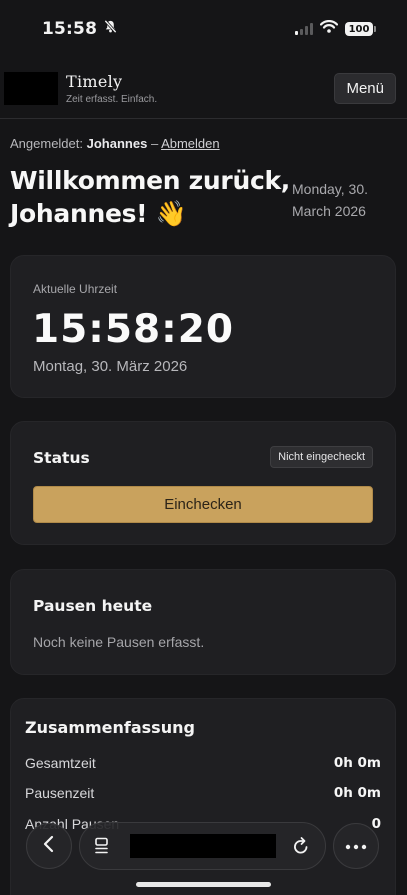  Describe the element at coordinates (360, 29) in the screenshot. I see `battery-indicator: 100` at that location.